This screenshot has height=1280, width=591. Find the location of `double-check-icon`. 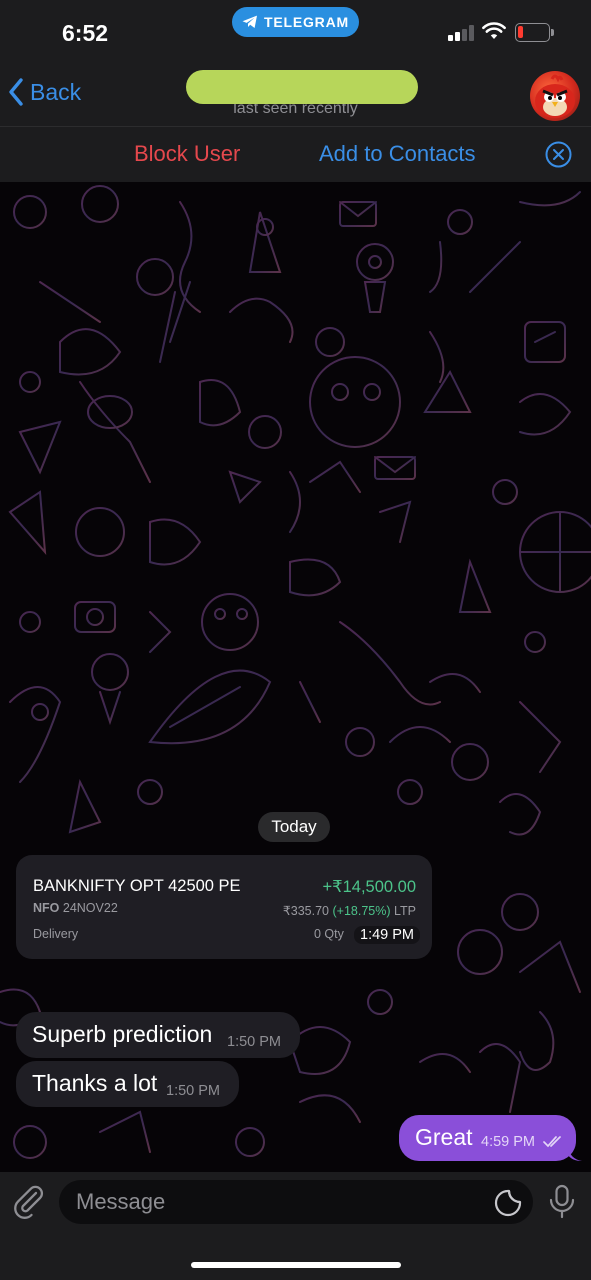

double-check-icon is located at coordinates (552, 1142).